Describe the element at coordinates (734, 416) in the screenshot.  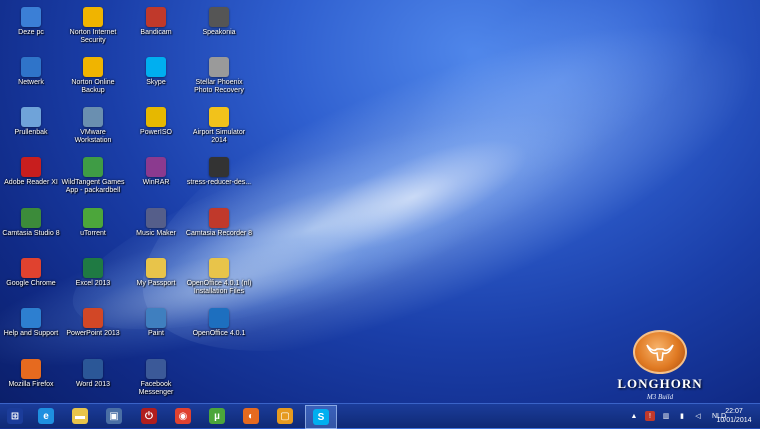
I see `clock: 22:07 10/01/2014` at that location.